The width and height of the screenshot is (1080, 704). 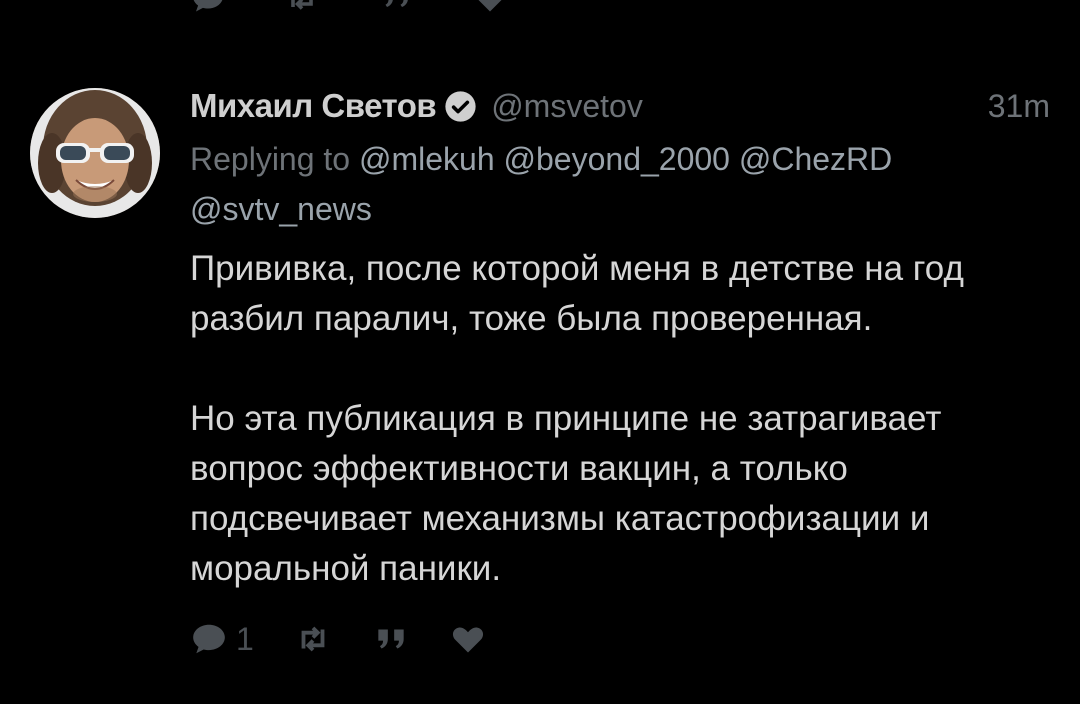 What do you see at coordinates (460, 106) in the screenshot?
I see `verified-badge-icon` at bounding box center [460, 106].